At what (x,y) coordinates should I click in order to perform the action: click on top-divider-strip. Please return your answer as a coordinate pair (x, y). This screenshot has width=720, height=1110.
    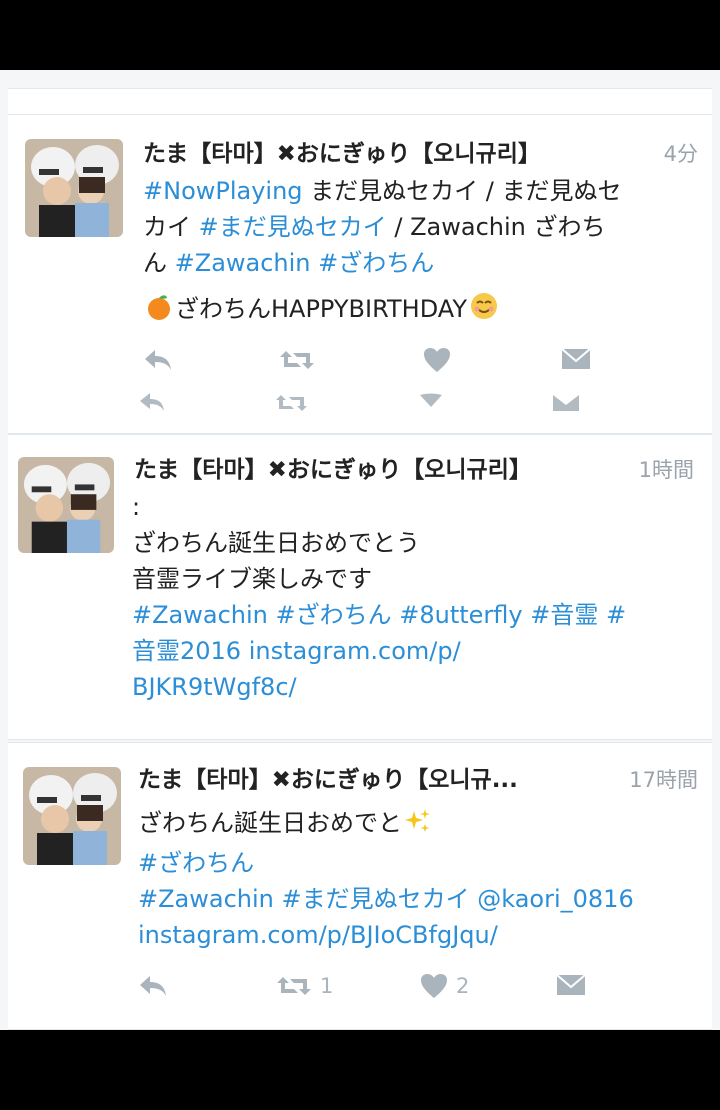
    Looking at the image, I should click on (360, 102).